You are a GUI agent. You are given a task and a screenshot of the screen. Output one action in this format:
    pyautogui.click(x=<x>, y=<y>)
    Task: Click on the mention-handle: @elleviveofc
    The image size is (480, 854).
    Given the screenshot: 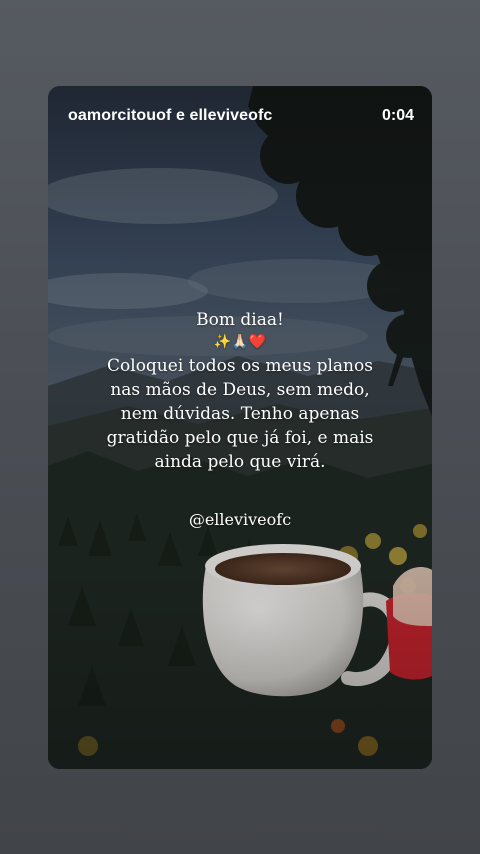 What is the action you would take?
    pyautogui.click(x=240, y=519)
    